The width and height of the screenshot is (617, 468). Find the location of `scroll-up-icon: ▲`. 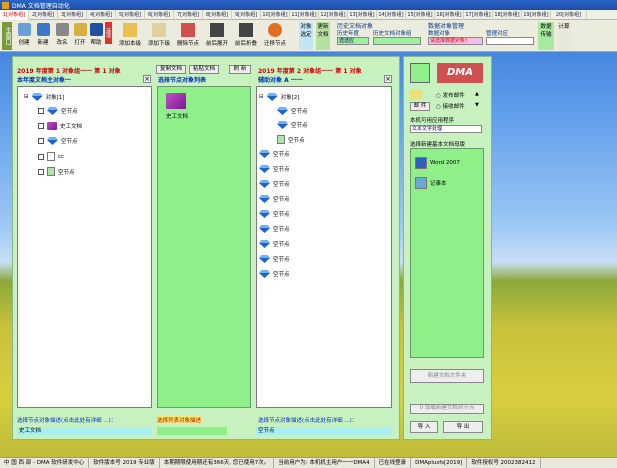

scroll-up-icon: ▲ is located at coordinates (477, 94).